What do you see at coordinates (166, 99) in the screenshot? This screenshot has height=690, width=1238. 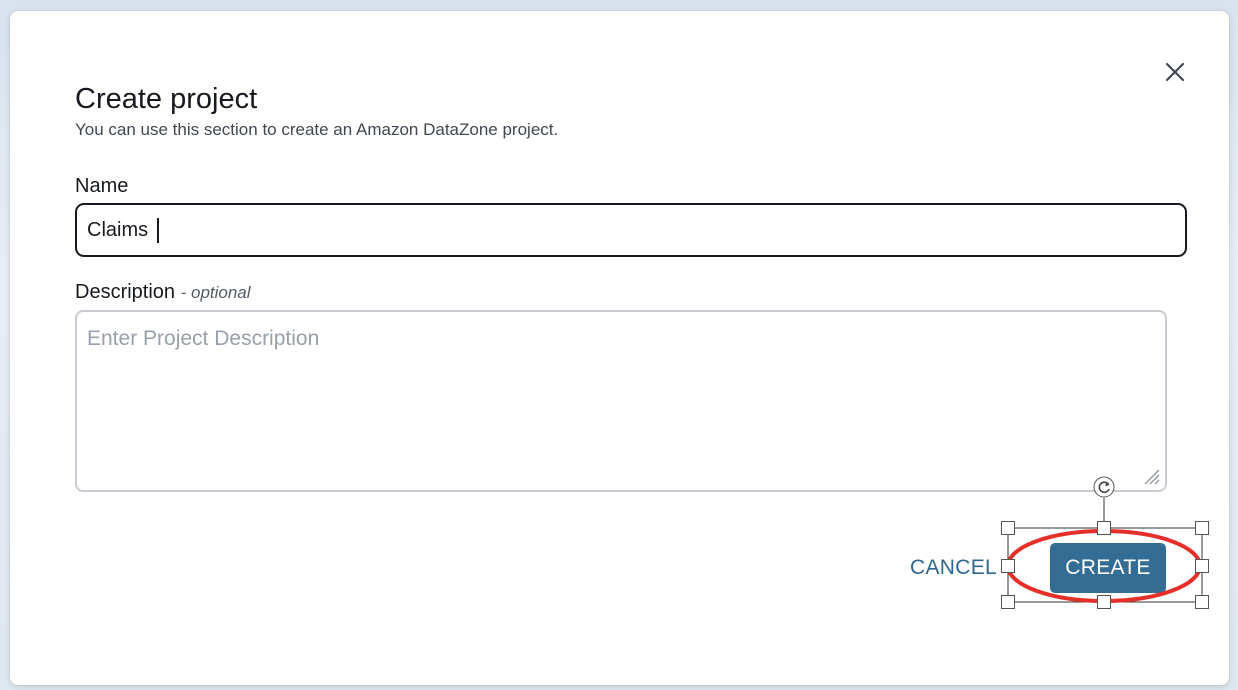 I see `dialog-title: Create project` at bounding box center [166, 99].